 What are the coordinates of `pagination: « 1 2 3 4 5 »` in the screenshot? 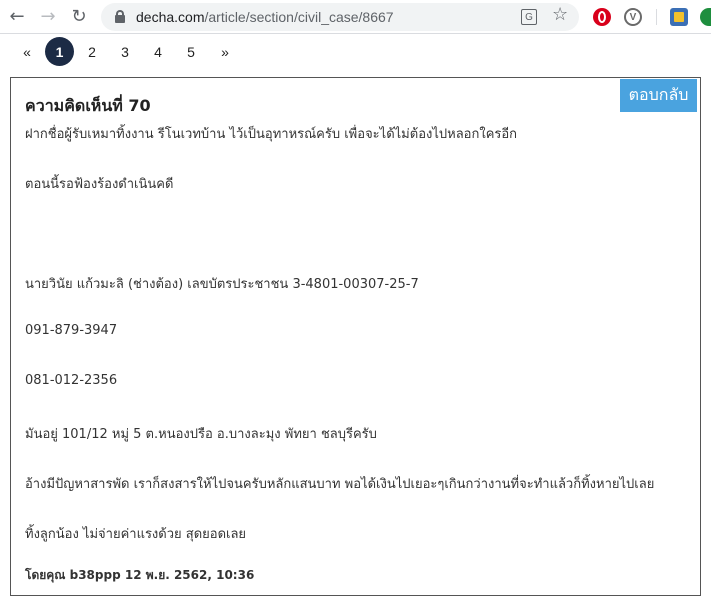 It's located at (355, 52).